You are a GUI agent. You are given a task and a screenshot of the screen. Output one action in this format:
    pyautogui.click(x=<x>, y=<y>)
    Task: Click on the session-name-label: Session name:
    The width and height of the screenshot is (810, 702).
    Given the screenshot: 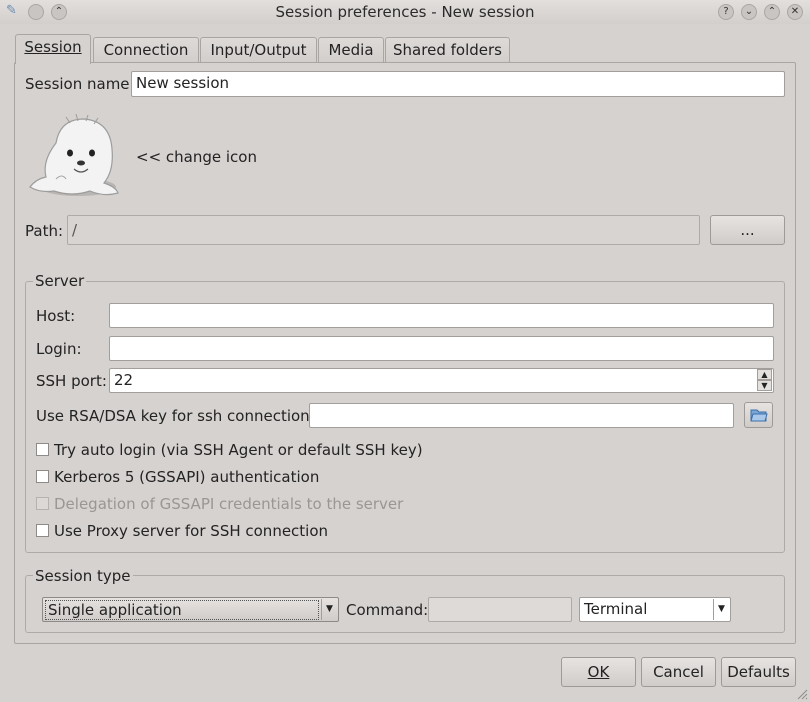 What is the action you would take?
    pyautogui.click(x=80, y=84)
    